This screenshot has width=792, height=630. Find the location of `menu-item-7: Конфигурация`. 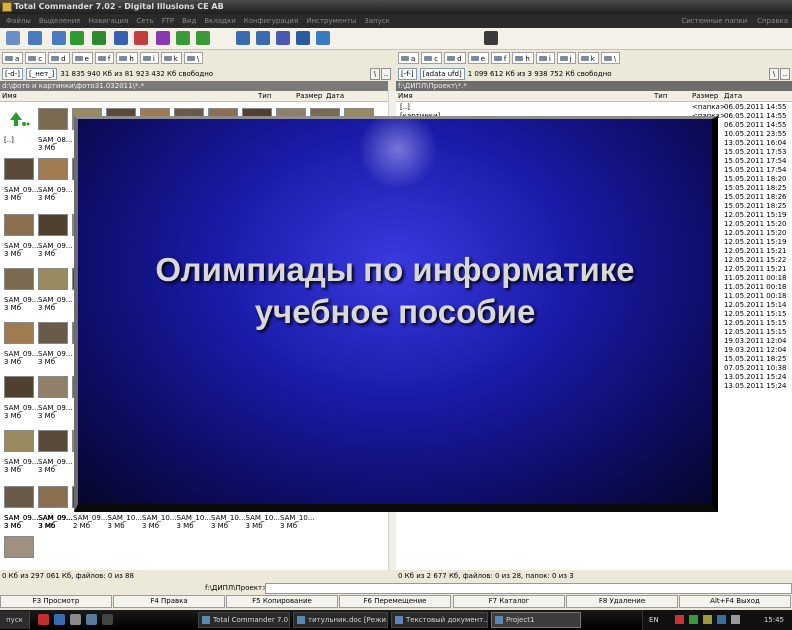

menu-item-7: Конфигурация is located at coordinates (271, 21).